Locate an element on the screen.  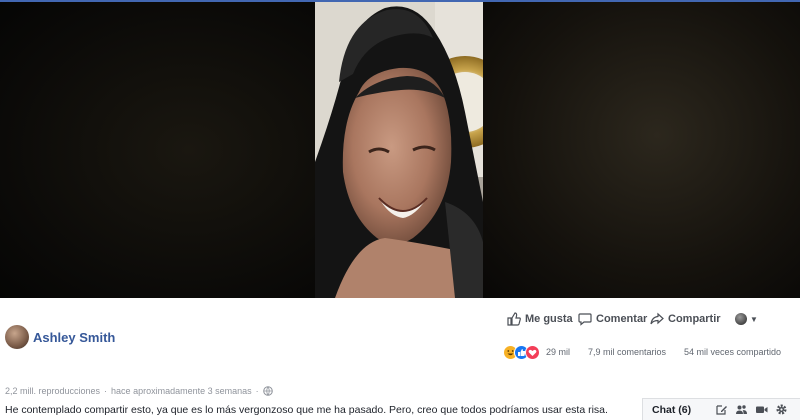
reactions-count: 29 mil is located at coordinates (558, 352).